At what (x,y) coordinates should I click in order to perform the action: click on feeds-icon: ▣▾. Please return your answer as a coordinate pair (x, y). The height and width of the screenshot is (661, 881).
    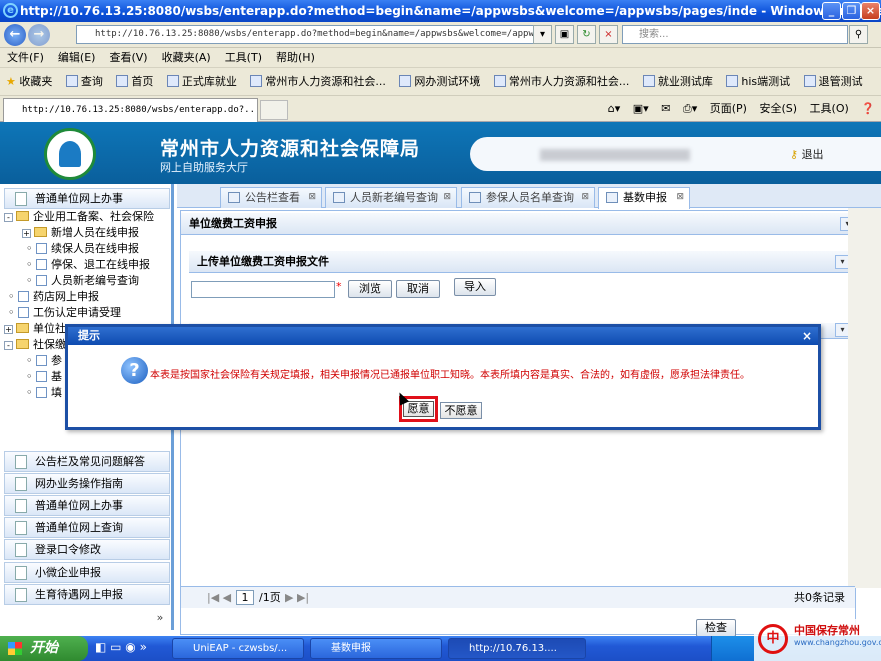
    Looking at the image, I should click on (641, 108).